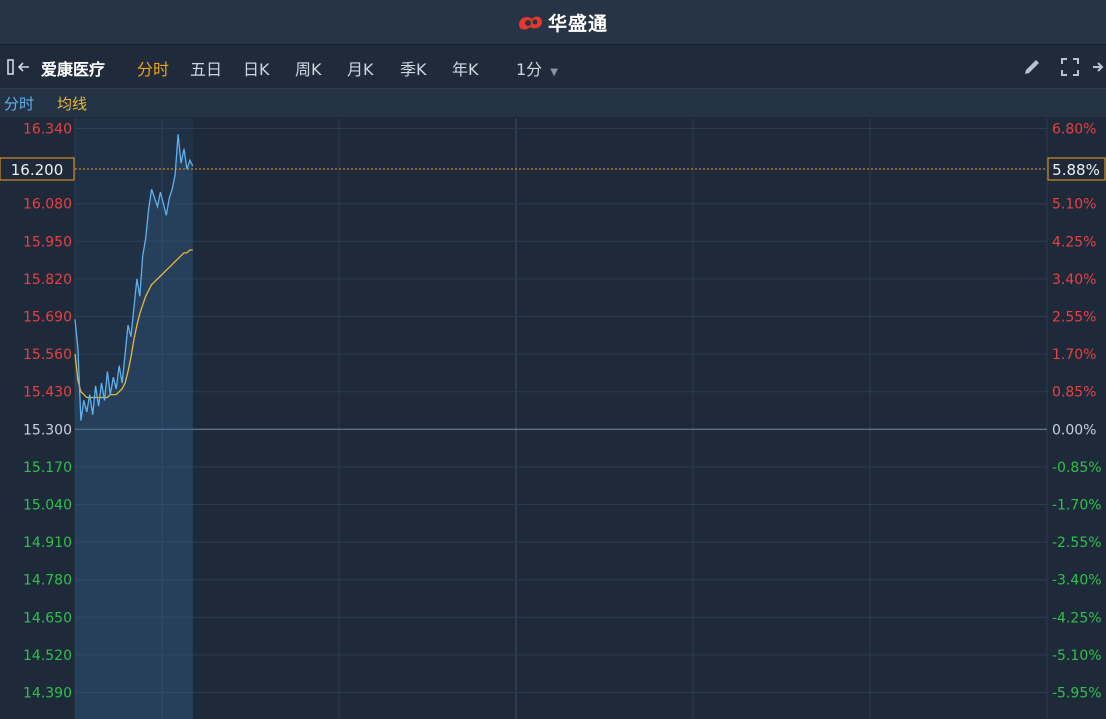 Image resolution: width=1106 pixels, height=719 pixels. I want to click on legend-bar: 分时 均线, so click(553, 103).